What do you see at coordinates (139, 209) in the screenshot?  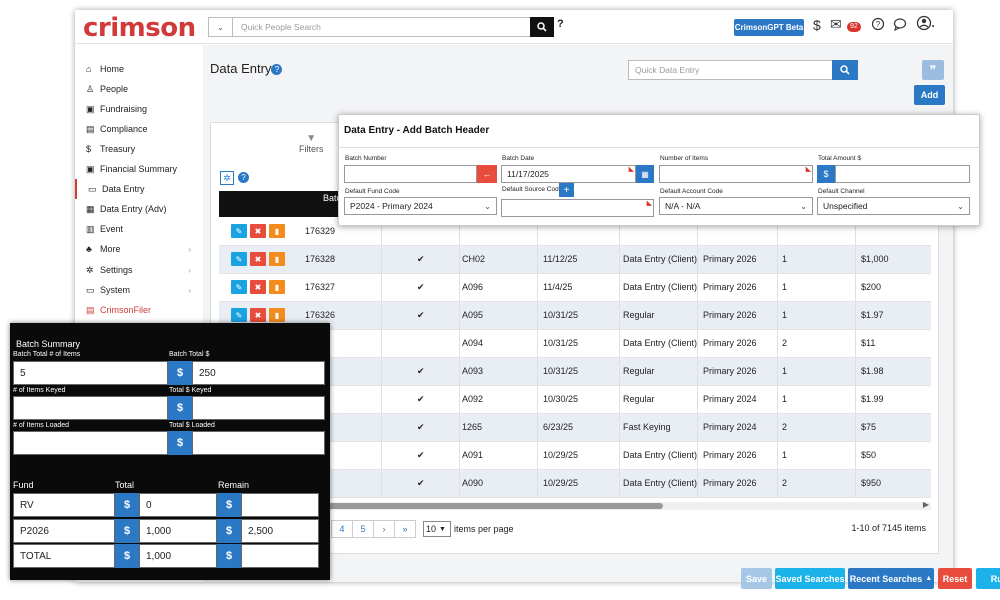 I see `sidebar-item-data-entry-adv: ▦ Data Entry (Adv)` at bounding box center [139, 209].